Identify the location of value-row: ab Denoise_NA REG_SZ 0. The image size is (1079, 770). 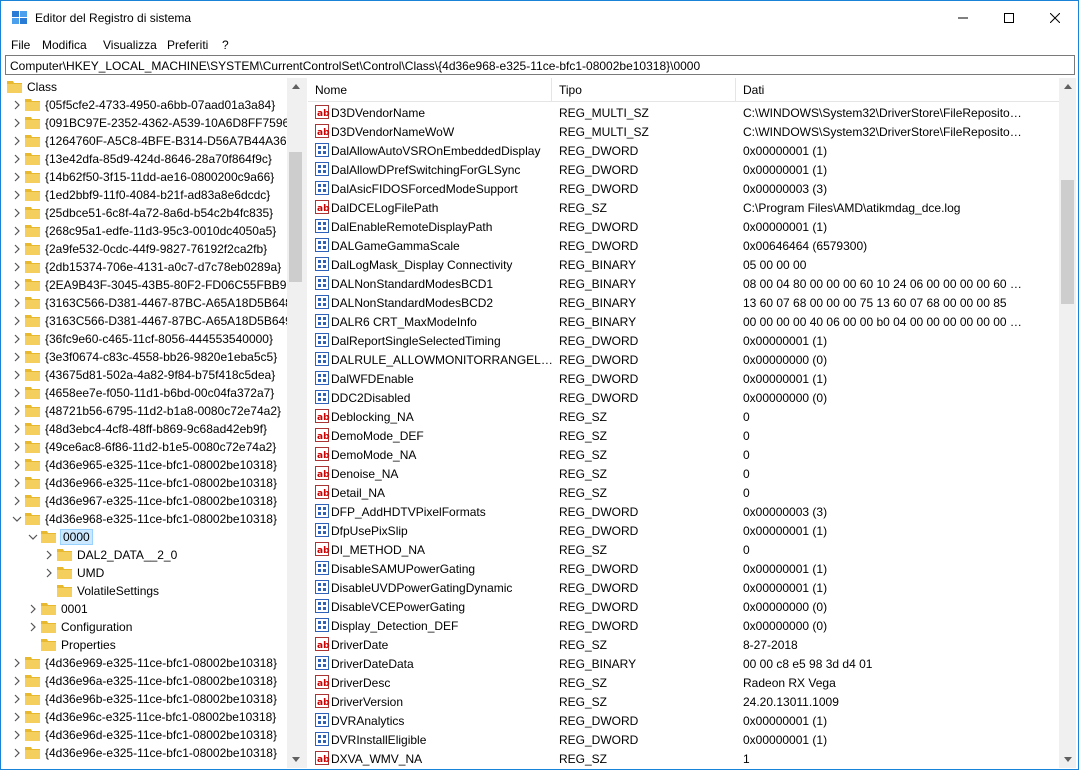
(683, 473).